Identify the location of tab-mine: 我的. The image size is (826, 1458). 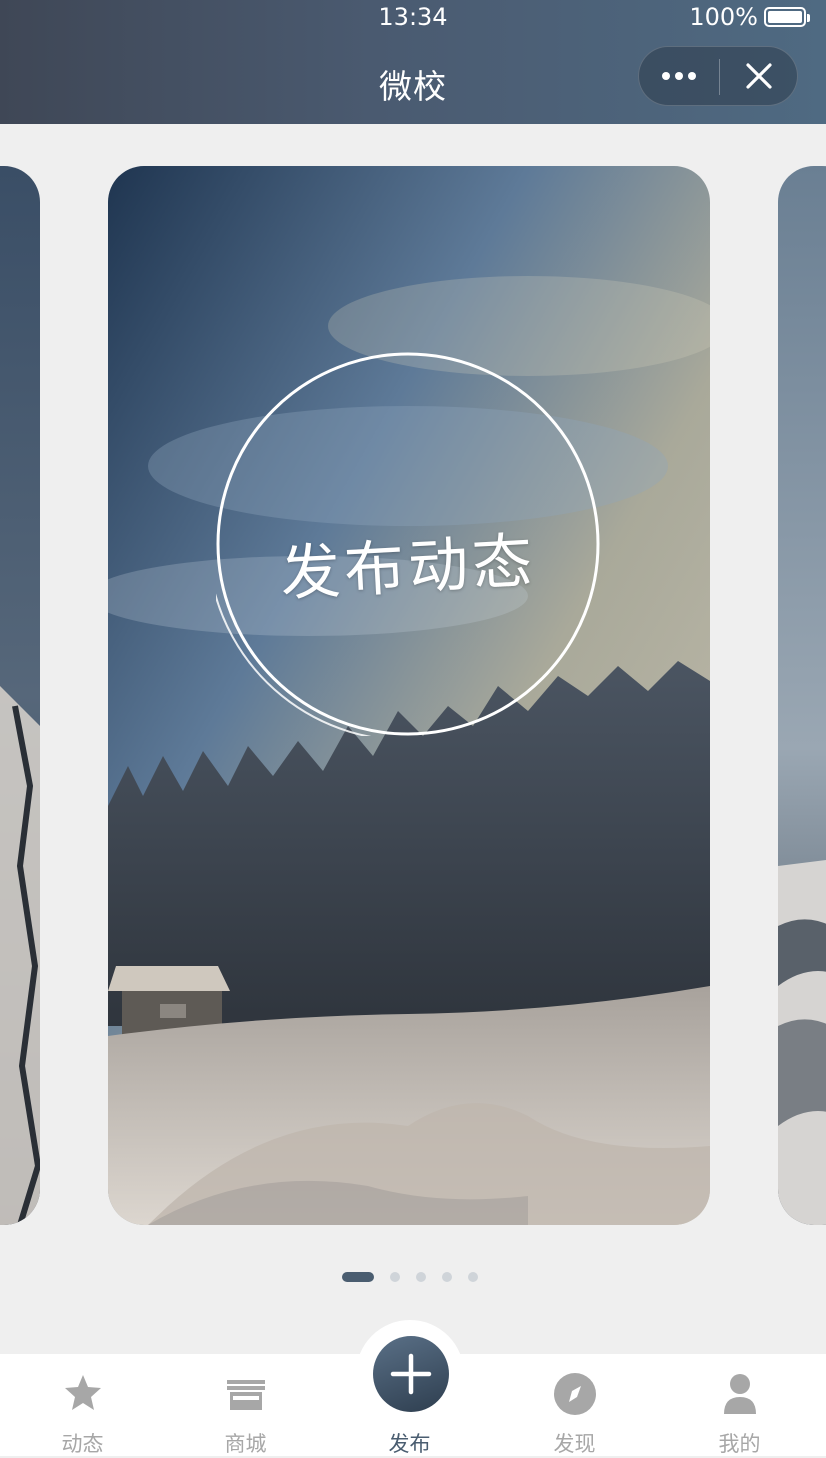
(739, 1405).